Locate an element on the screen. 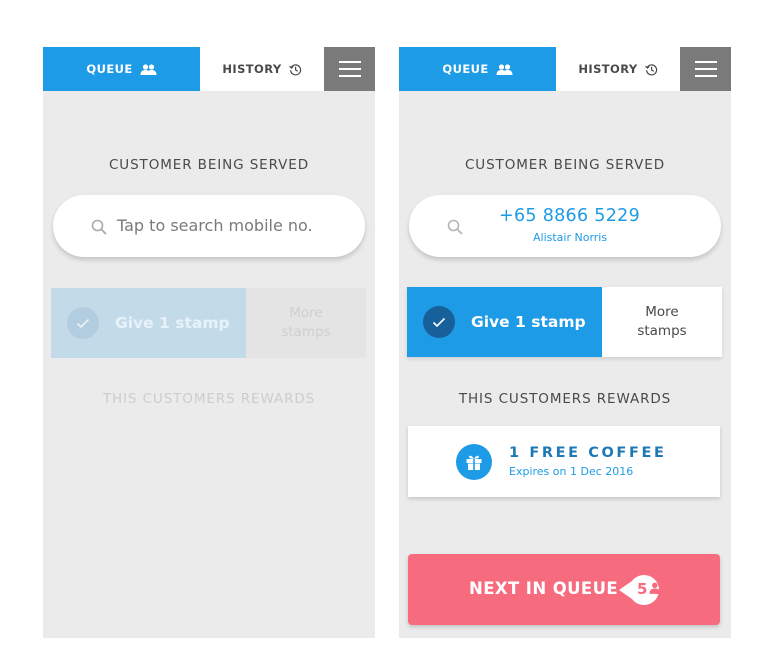 This screenshot has height=667, width=768. reward-card: 1 FREE COFFEE Expires on 1 Dec 2016 is located at coordinates (564, 461).